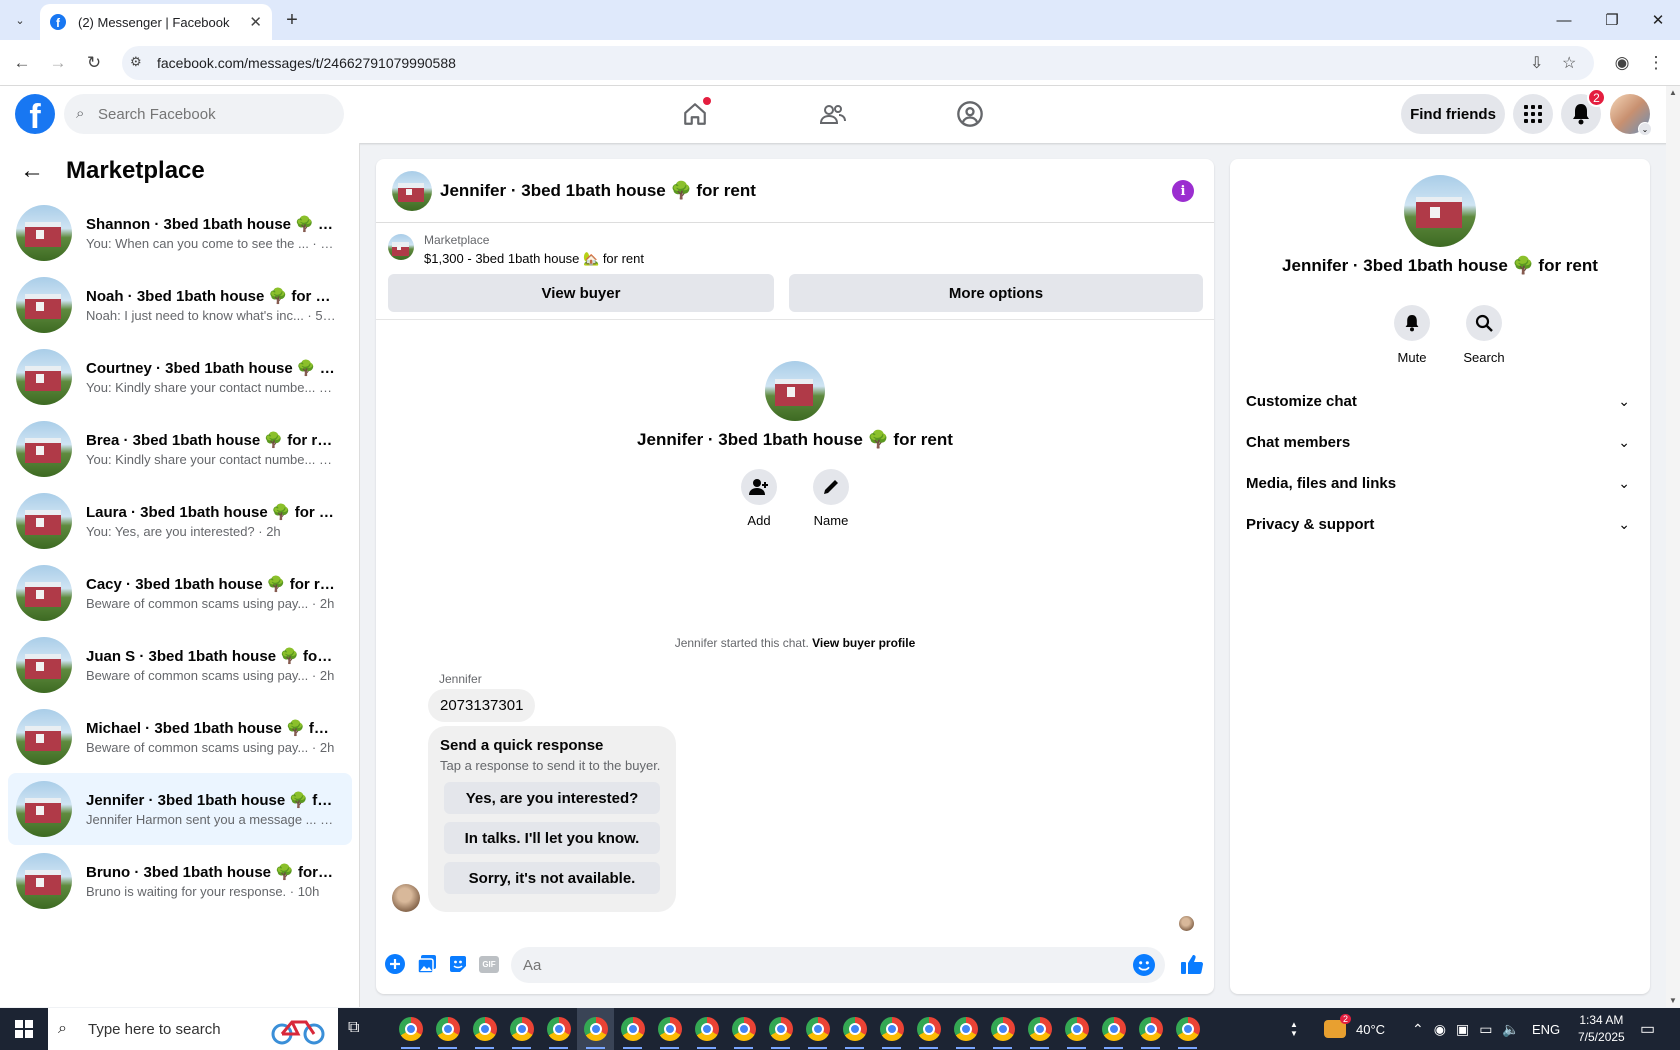  What do you see at coordinates (1192, 964) in the screenshot?
I see `thumbs-up-icon` at bounding box center [1192, 964].